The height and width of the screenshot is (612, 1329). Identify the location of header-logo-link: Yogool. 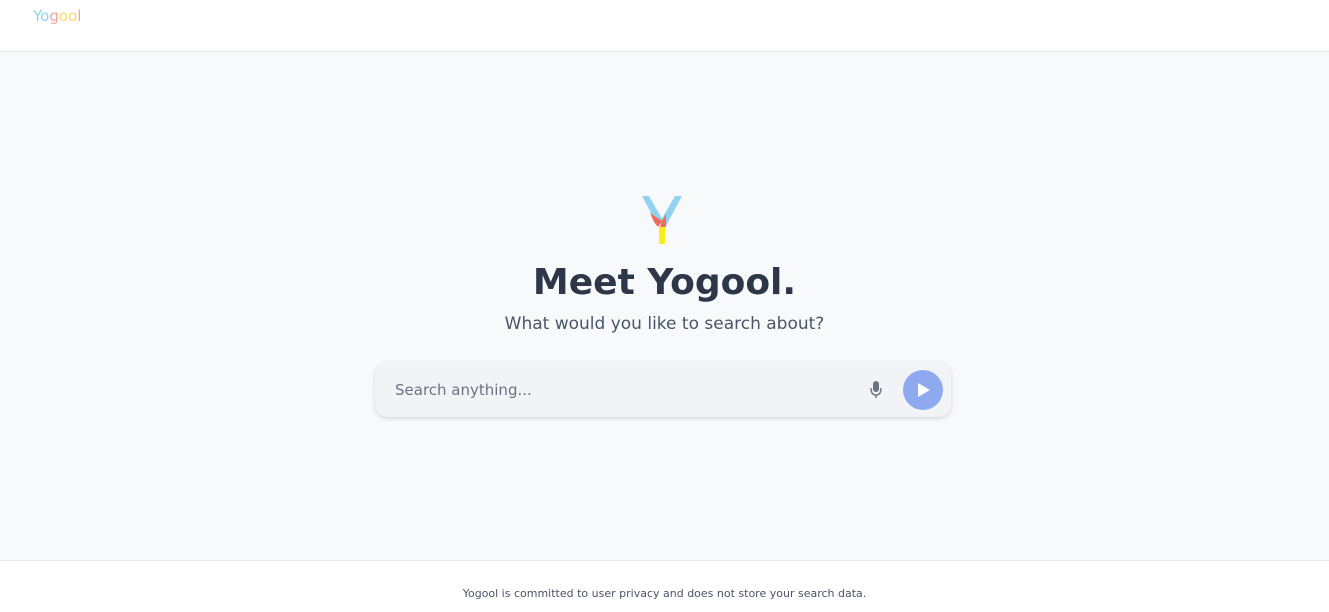
(57, 16).